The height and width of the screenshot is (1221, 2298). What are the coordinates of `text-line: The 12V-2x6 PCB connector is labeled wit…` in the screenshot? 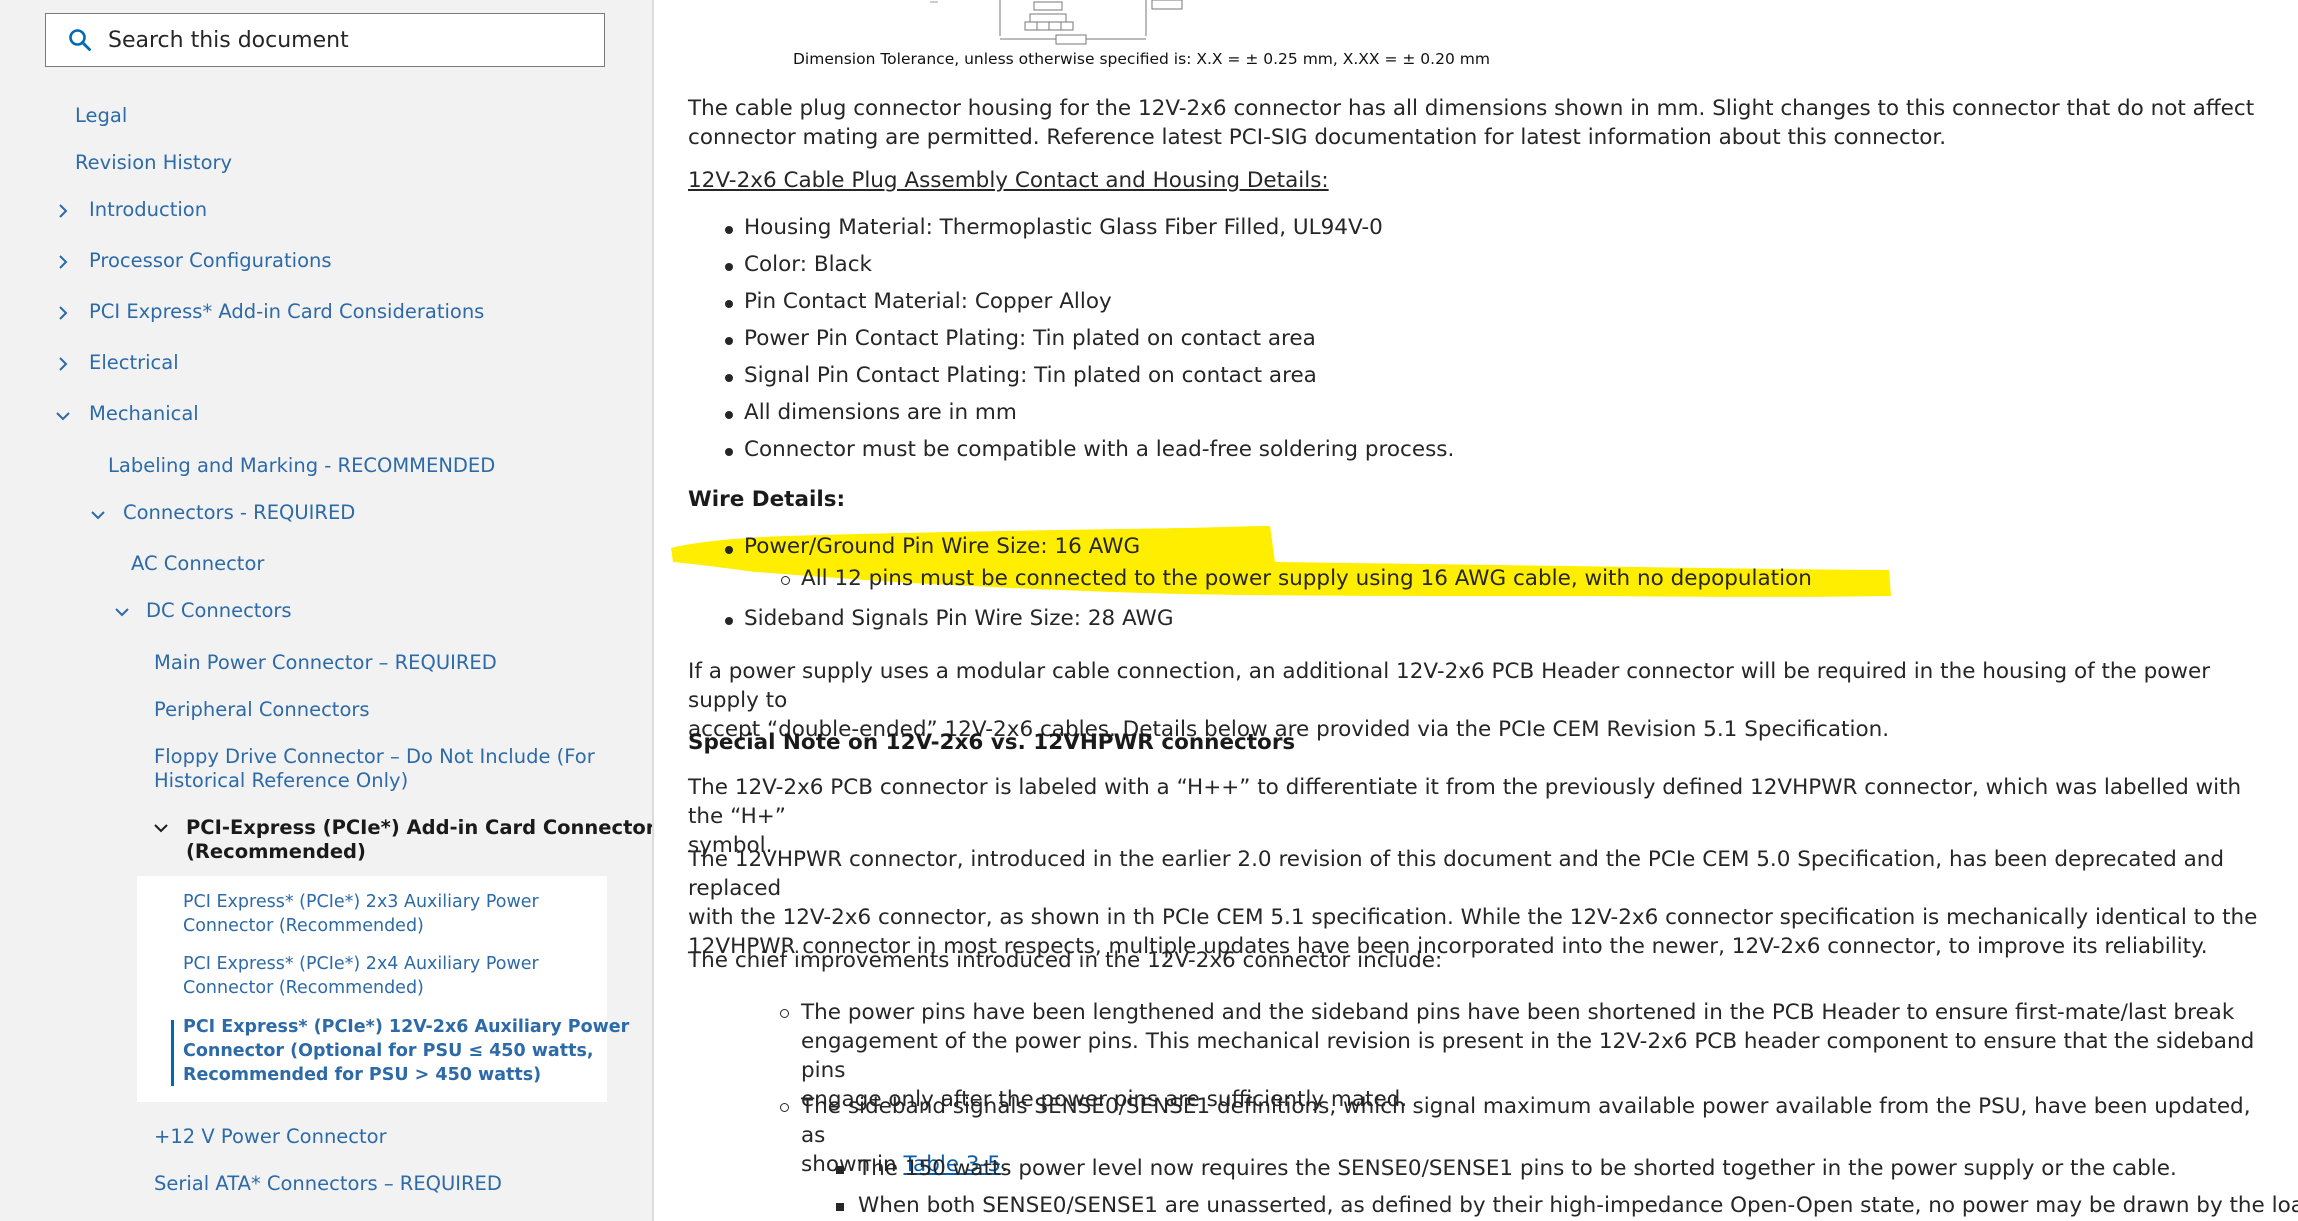 It's located at (1465, 802).